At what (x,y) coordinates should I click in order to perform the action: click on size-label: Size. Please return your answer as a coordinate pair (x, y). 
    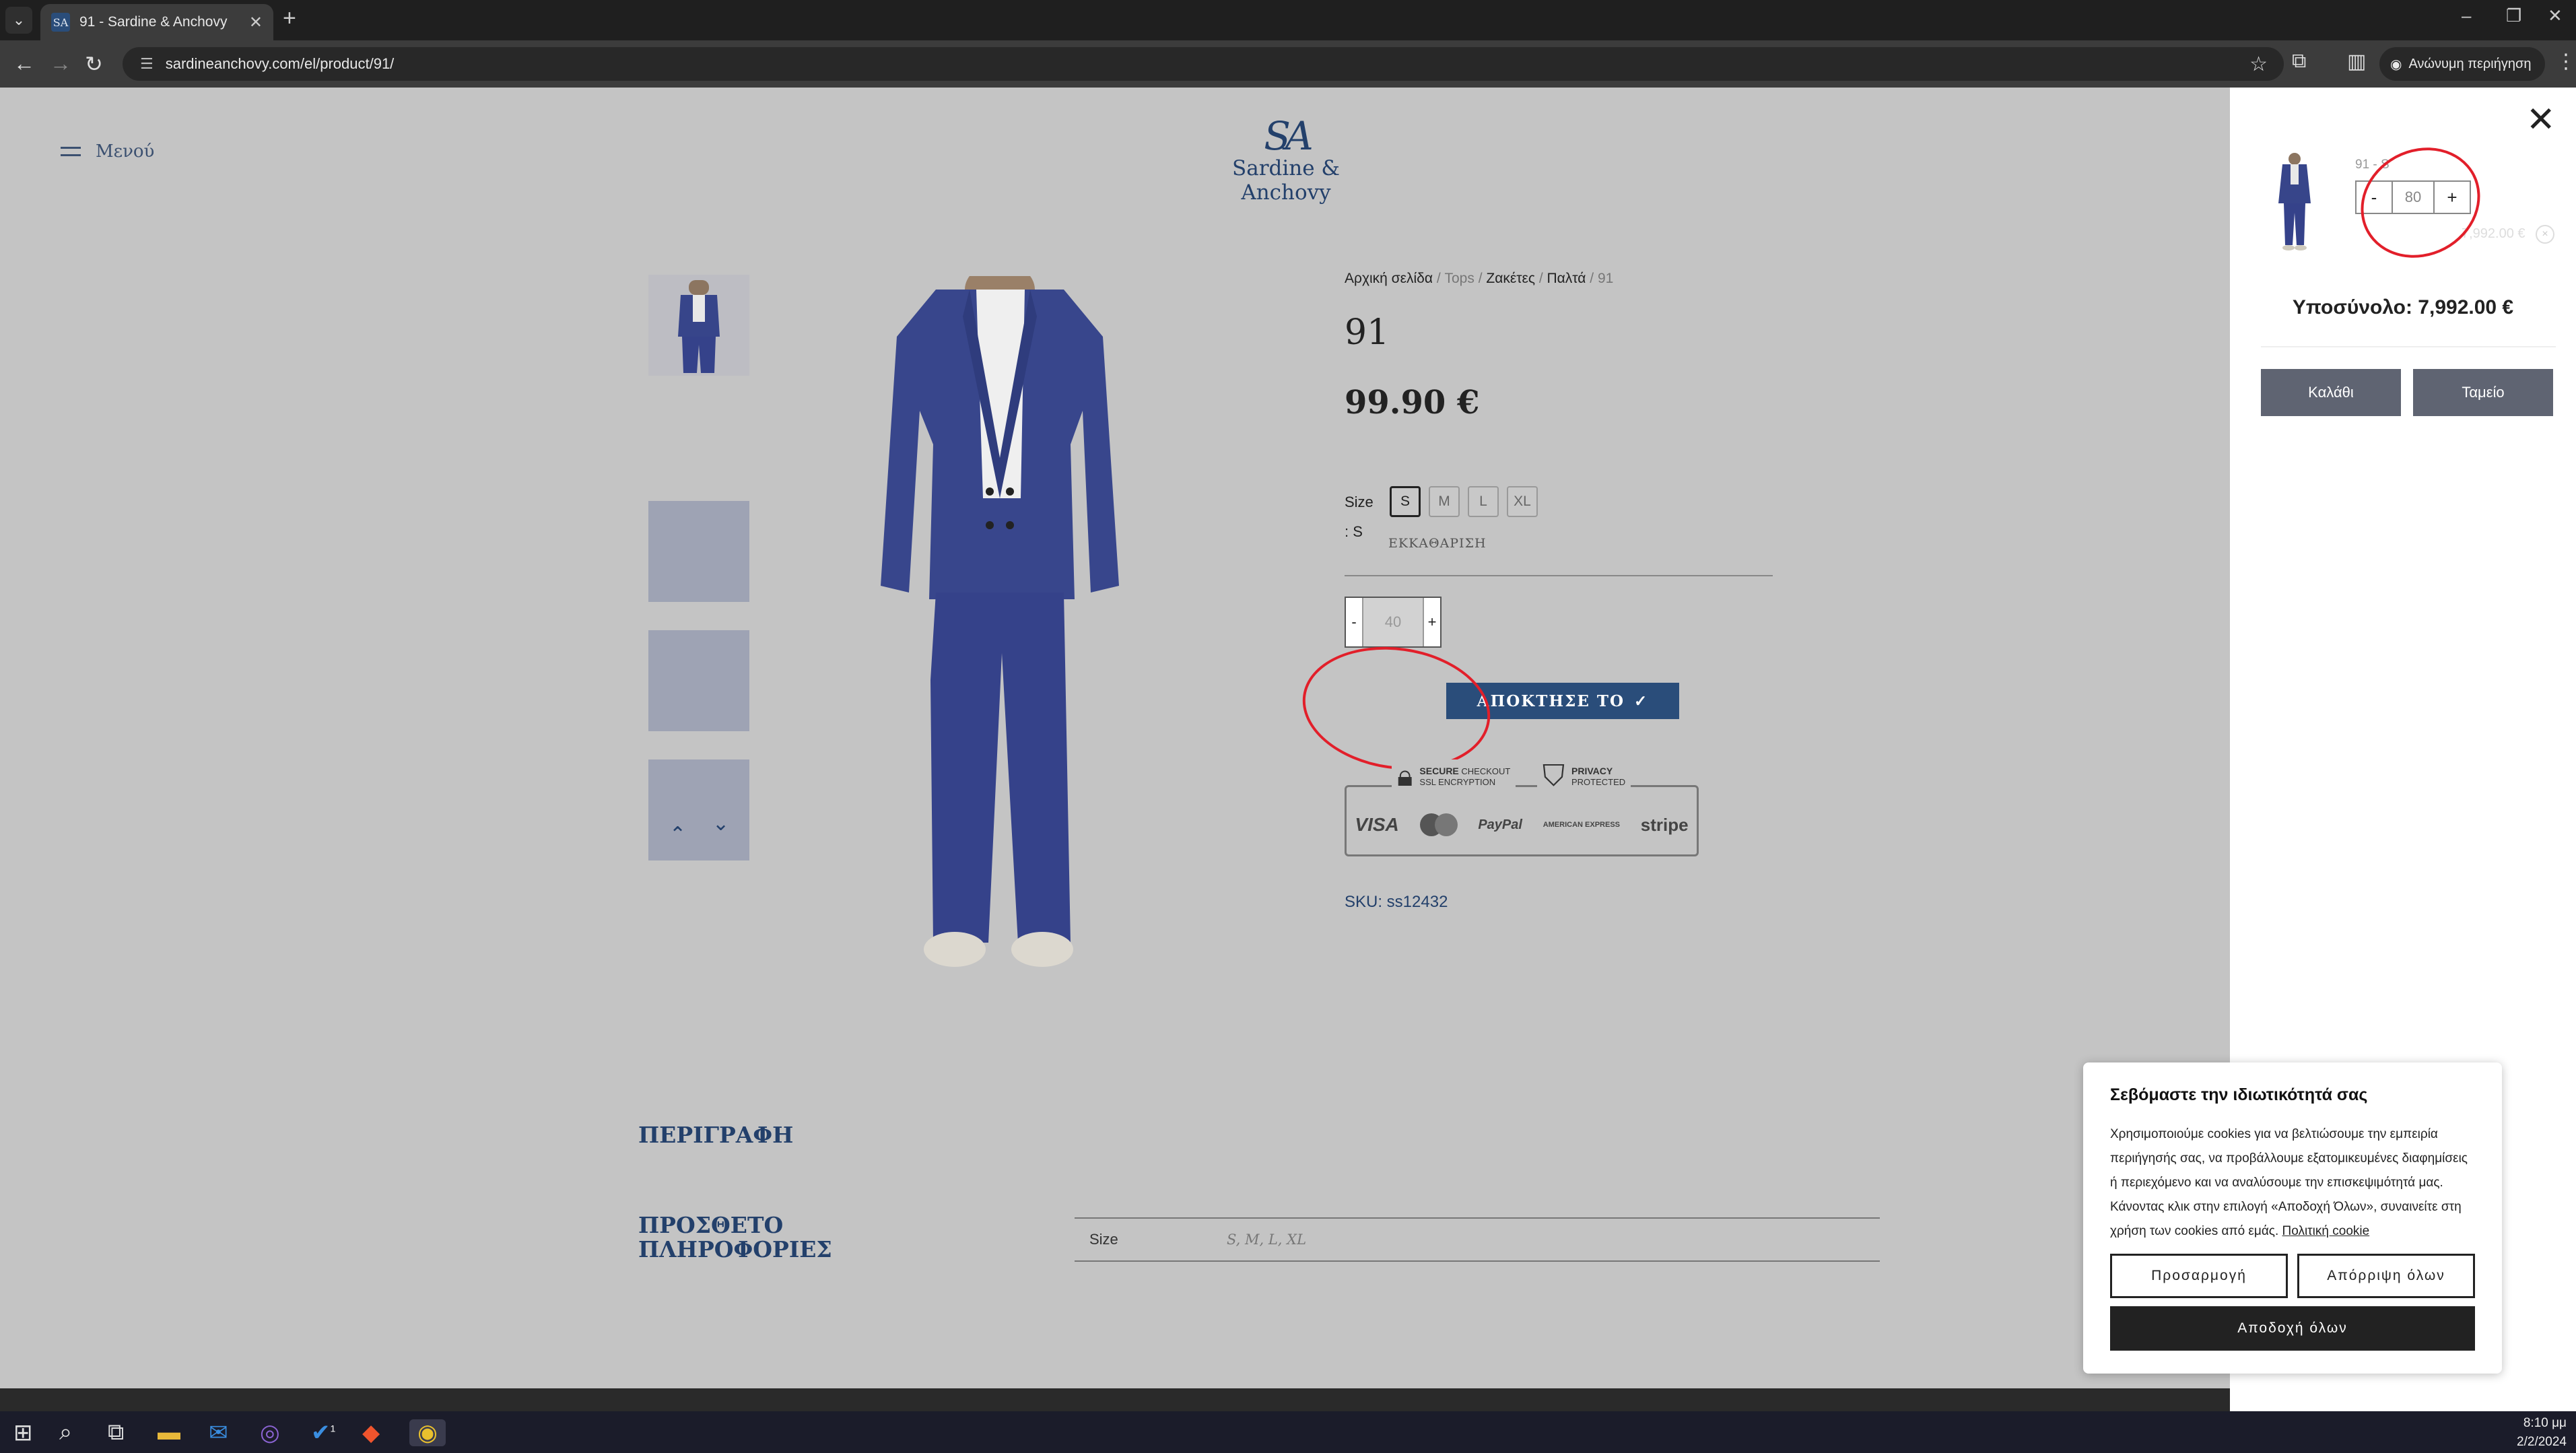
    Looking at the image, I should click on (1359, 502).